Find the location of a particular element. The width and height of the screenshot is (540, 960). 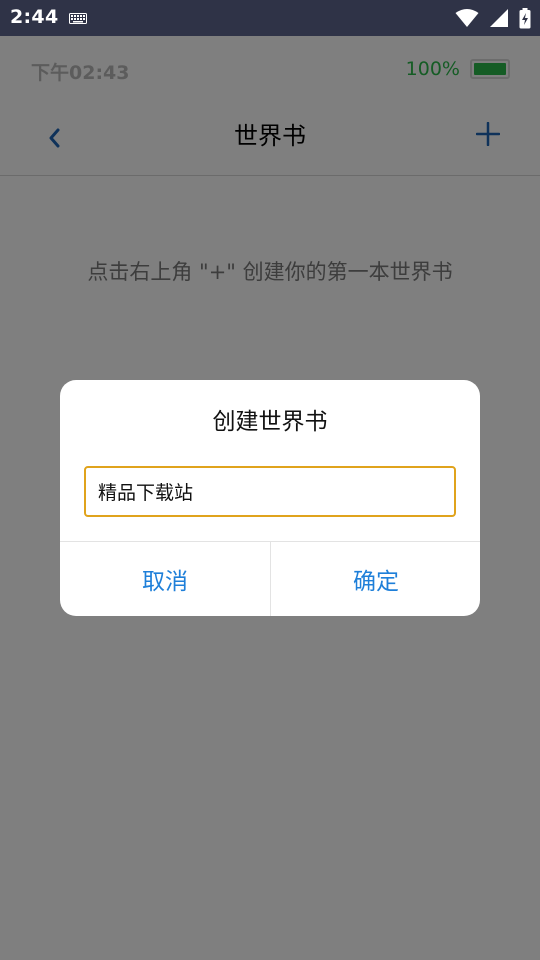

system-status-bar: 2:44 is located at coordinates (270, 18).